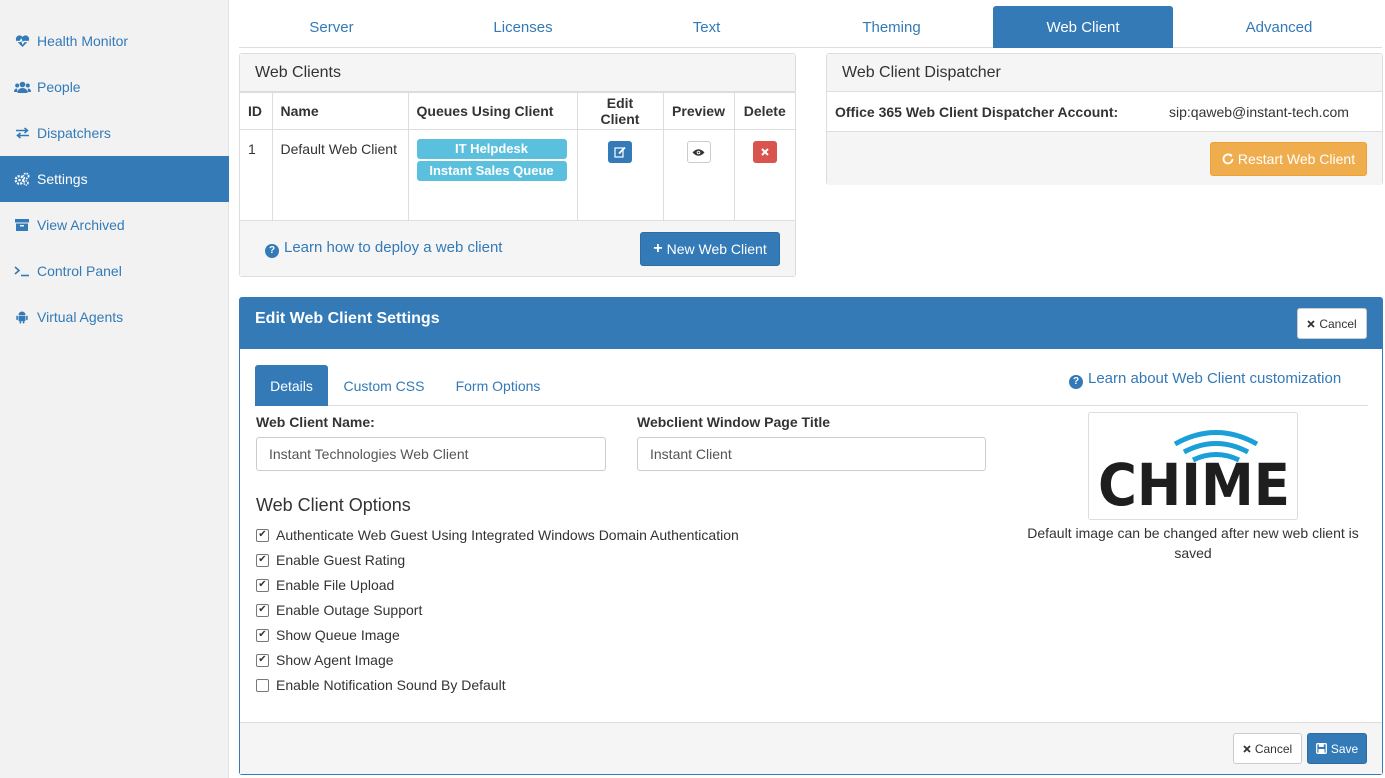  I want to click on sidebar-item-virtual-agents: Virtual Agents, so click(114, 317).